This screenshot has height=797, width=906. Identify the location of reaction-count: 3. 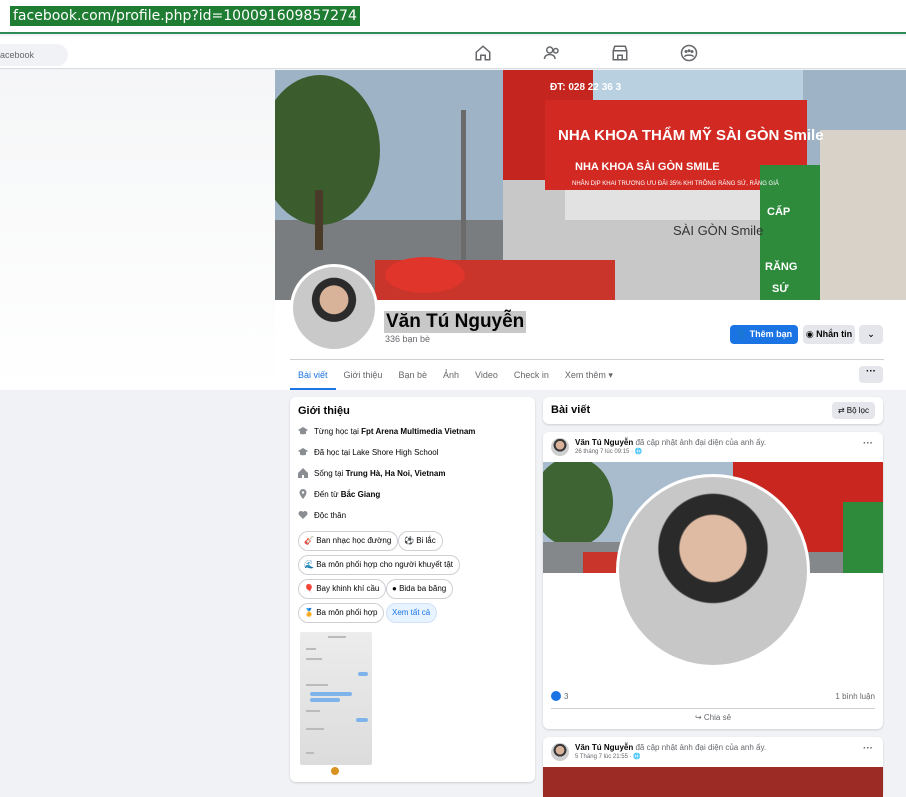
(566, 696).